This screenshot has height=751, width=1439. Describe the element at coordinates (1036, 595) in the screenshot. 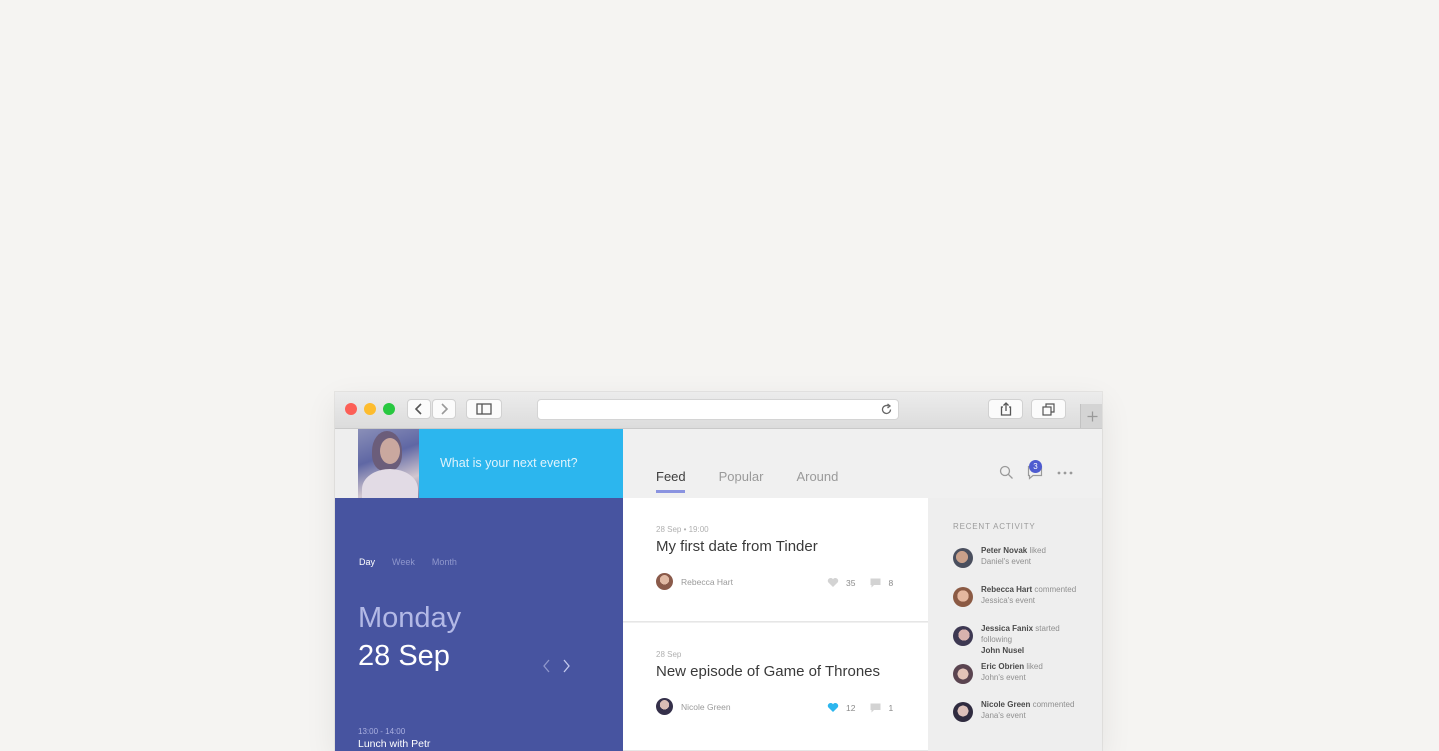

I see `activity-text: Rebecca Hart commented Jessica's event` at that location.